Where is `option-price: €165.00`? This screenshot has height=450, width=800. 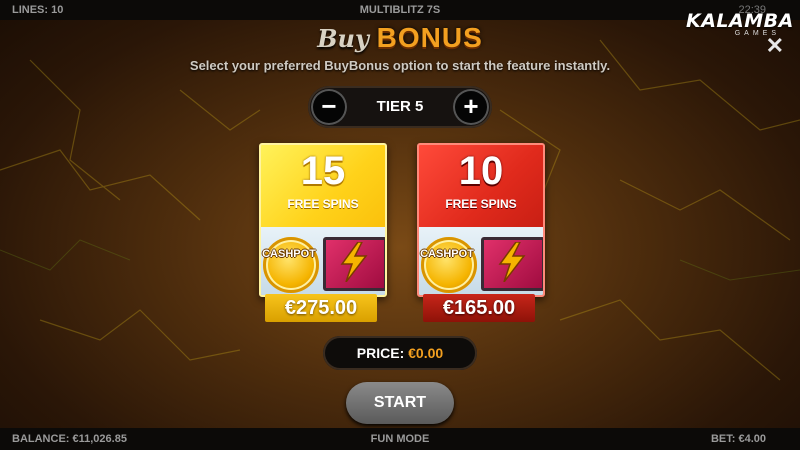
option-price: €165.00 is located at coordinates (479, 308).